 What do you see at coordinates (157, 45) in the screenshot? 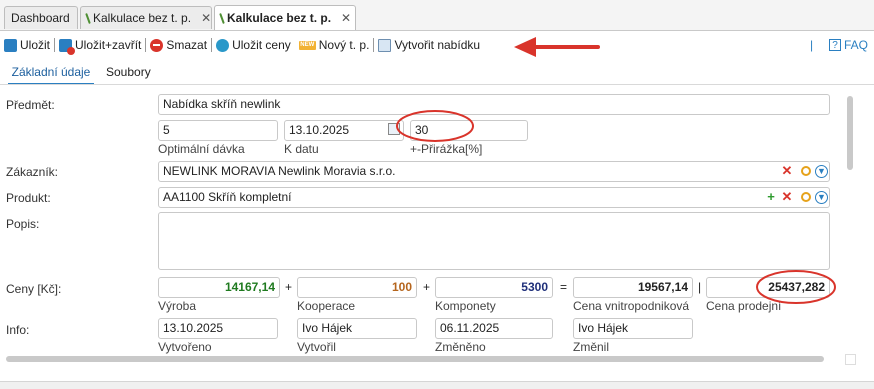
I see `delete-icon` at bounding box center [157, 45].